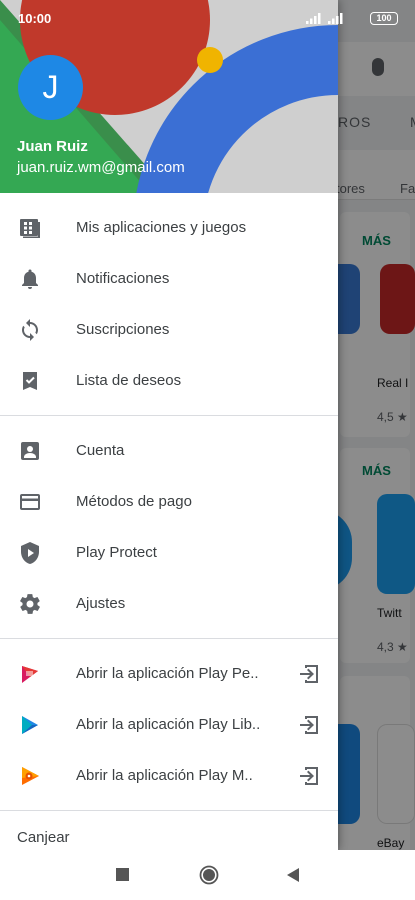  I want to click on menu-label: Cuenta, so click(100, 450).